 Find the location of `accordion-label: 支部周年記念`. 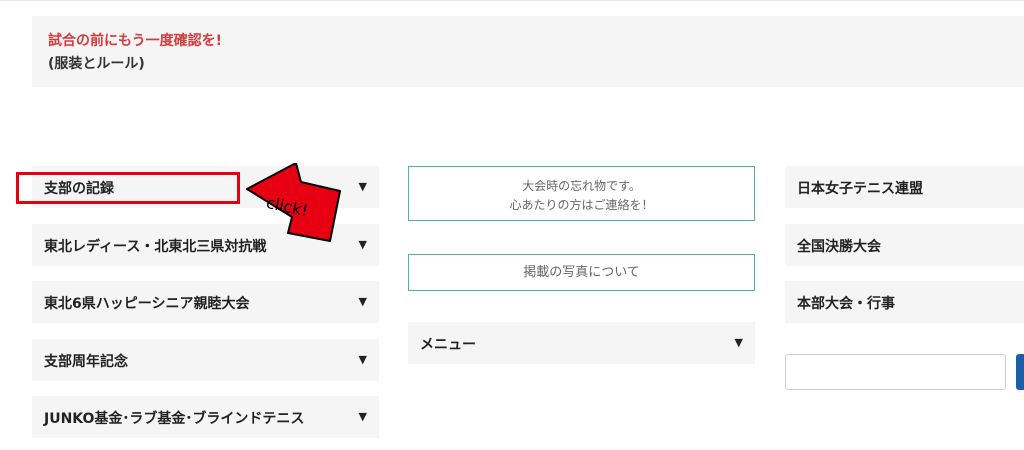

accordion-label: 支部周年記念 is located at coordinates (86, 362).